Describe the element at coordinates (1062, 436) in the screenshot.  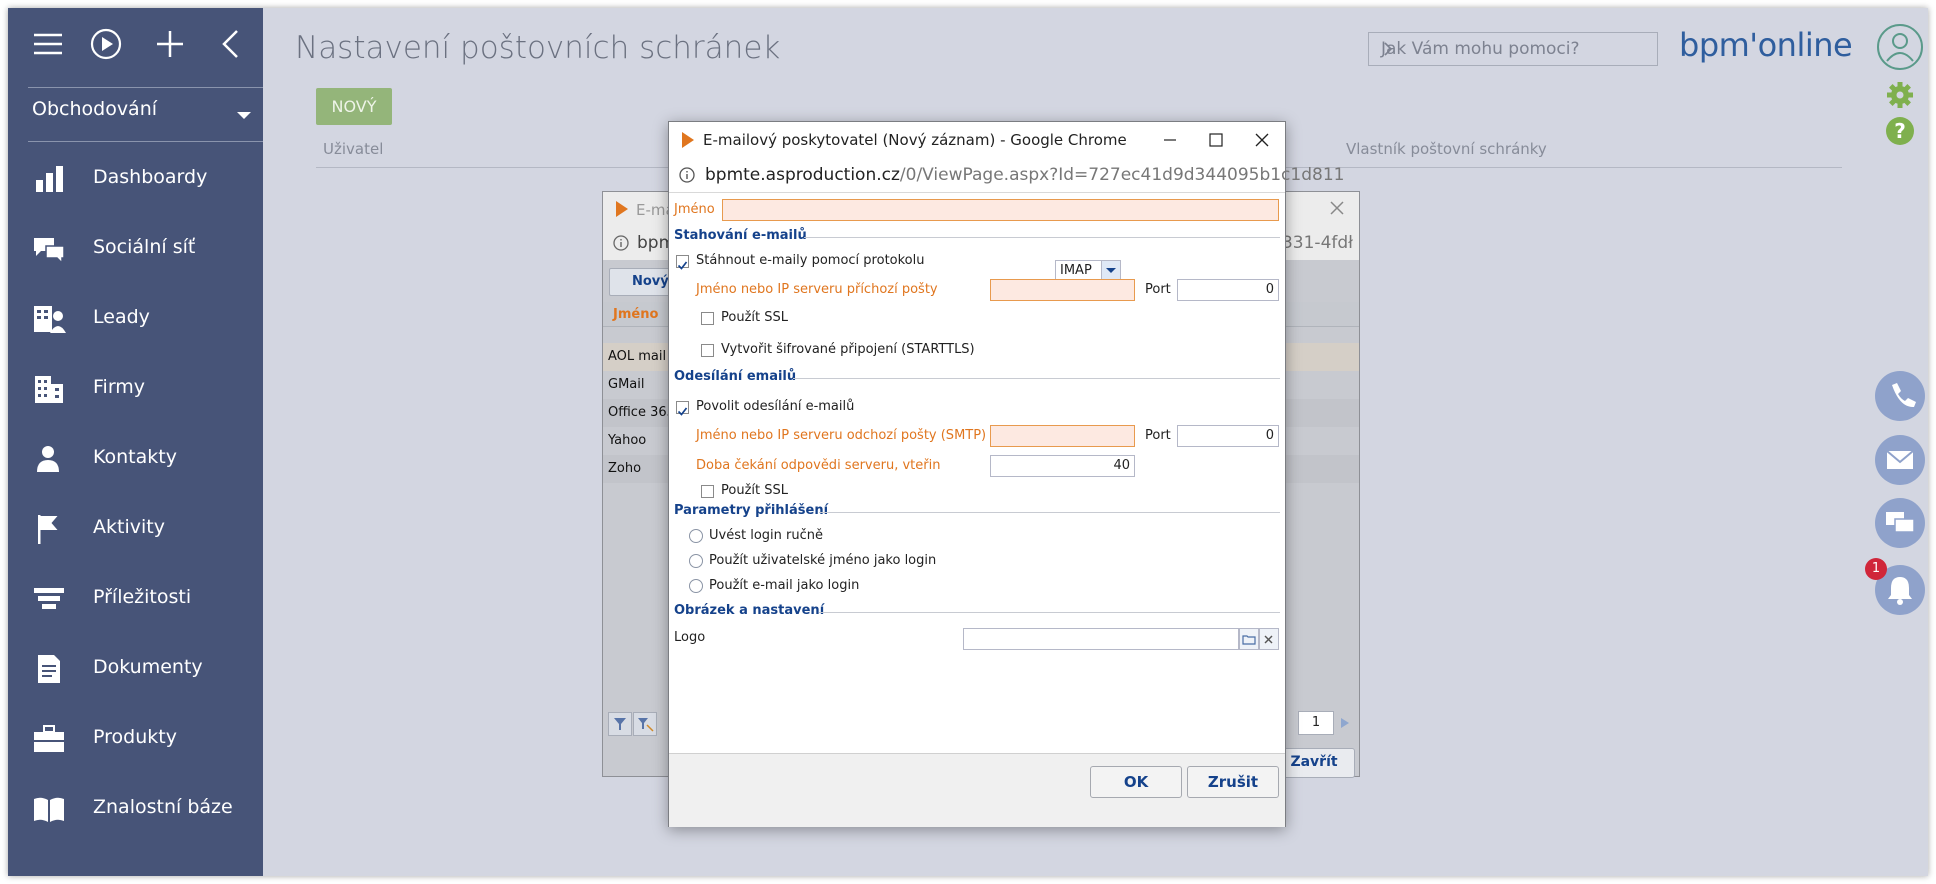
I see `outgoing-server-input` at that location.